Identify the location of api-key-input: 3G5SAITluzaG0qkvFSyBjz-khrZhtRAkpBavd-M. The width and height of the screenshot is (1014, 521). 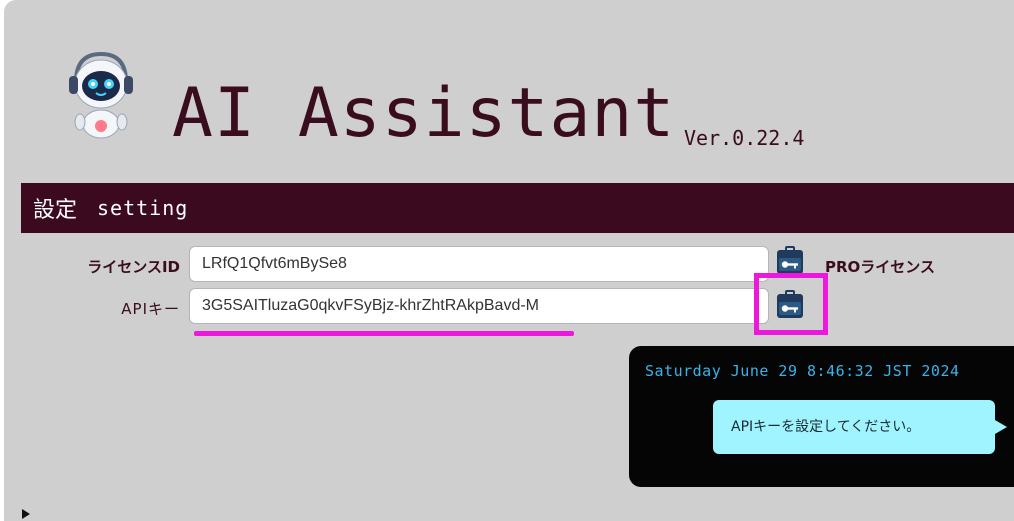
(479, 306).